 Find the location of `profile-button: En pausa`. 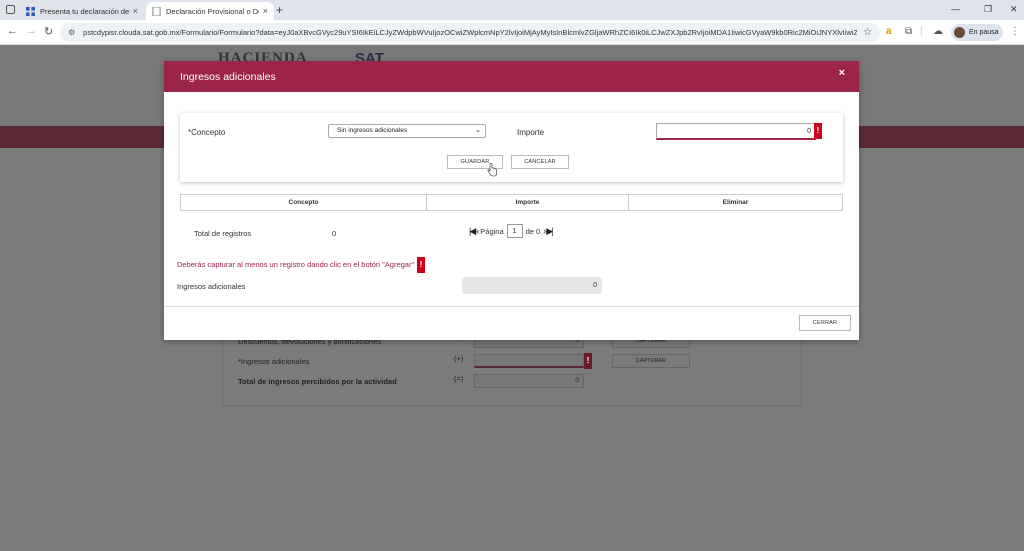

profile-button: En pausa is located at coordinates (977, 32).